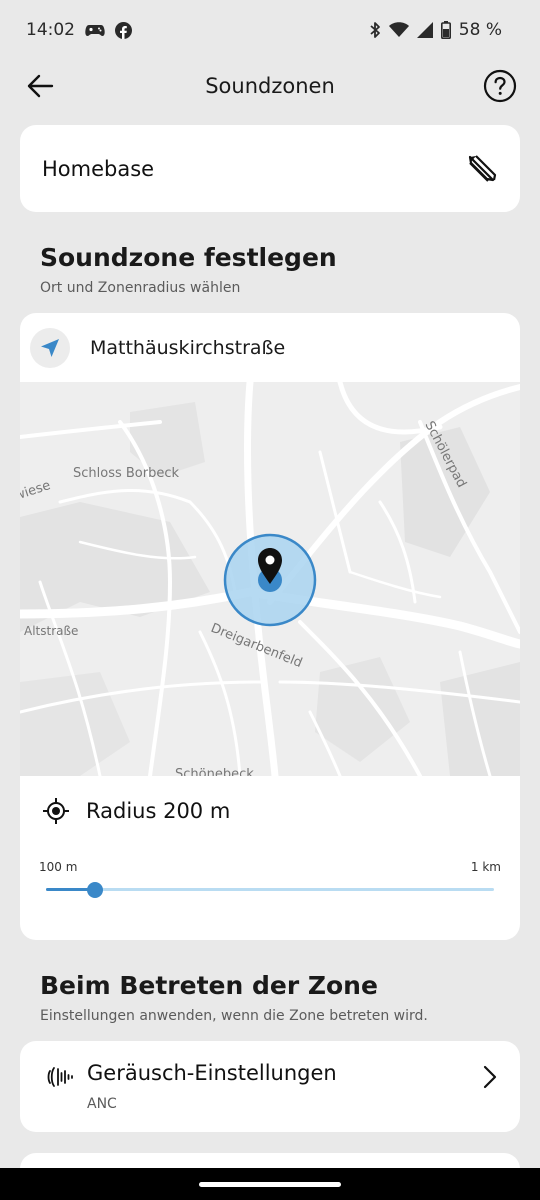  Describe the element at coordinates (480, 30) in the screenshot. I see `battery-percent: 58 %` at that location.